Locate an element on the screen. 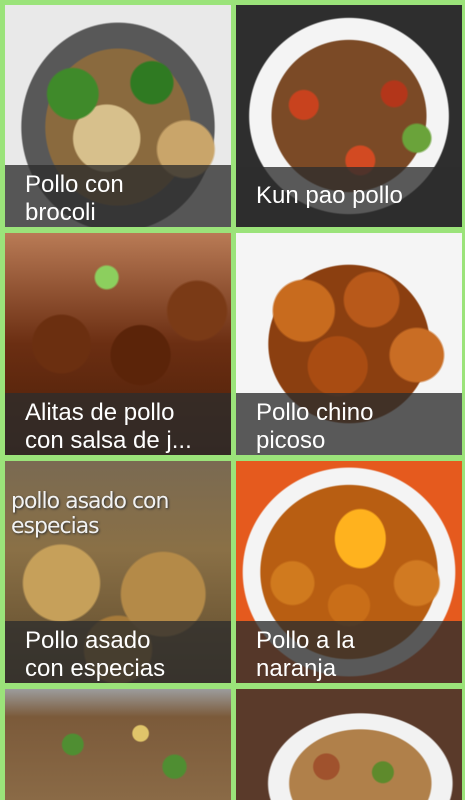 Image resolution: width=465 pixels, height=800 pixels. recipe-card-fried-rice is located at coordinates (118, 744).